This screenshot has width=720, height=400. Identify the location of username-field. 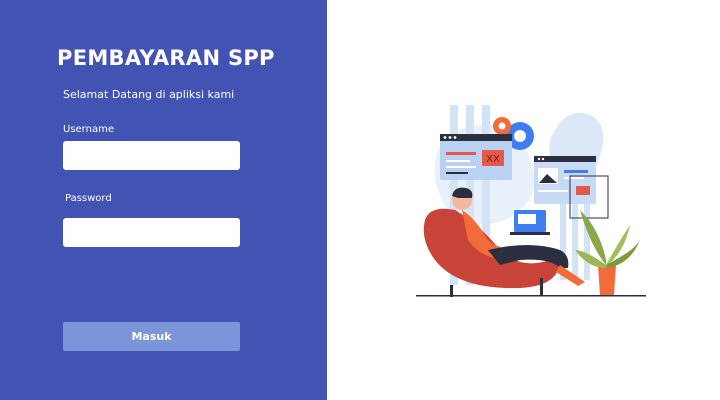
(151, 155).